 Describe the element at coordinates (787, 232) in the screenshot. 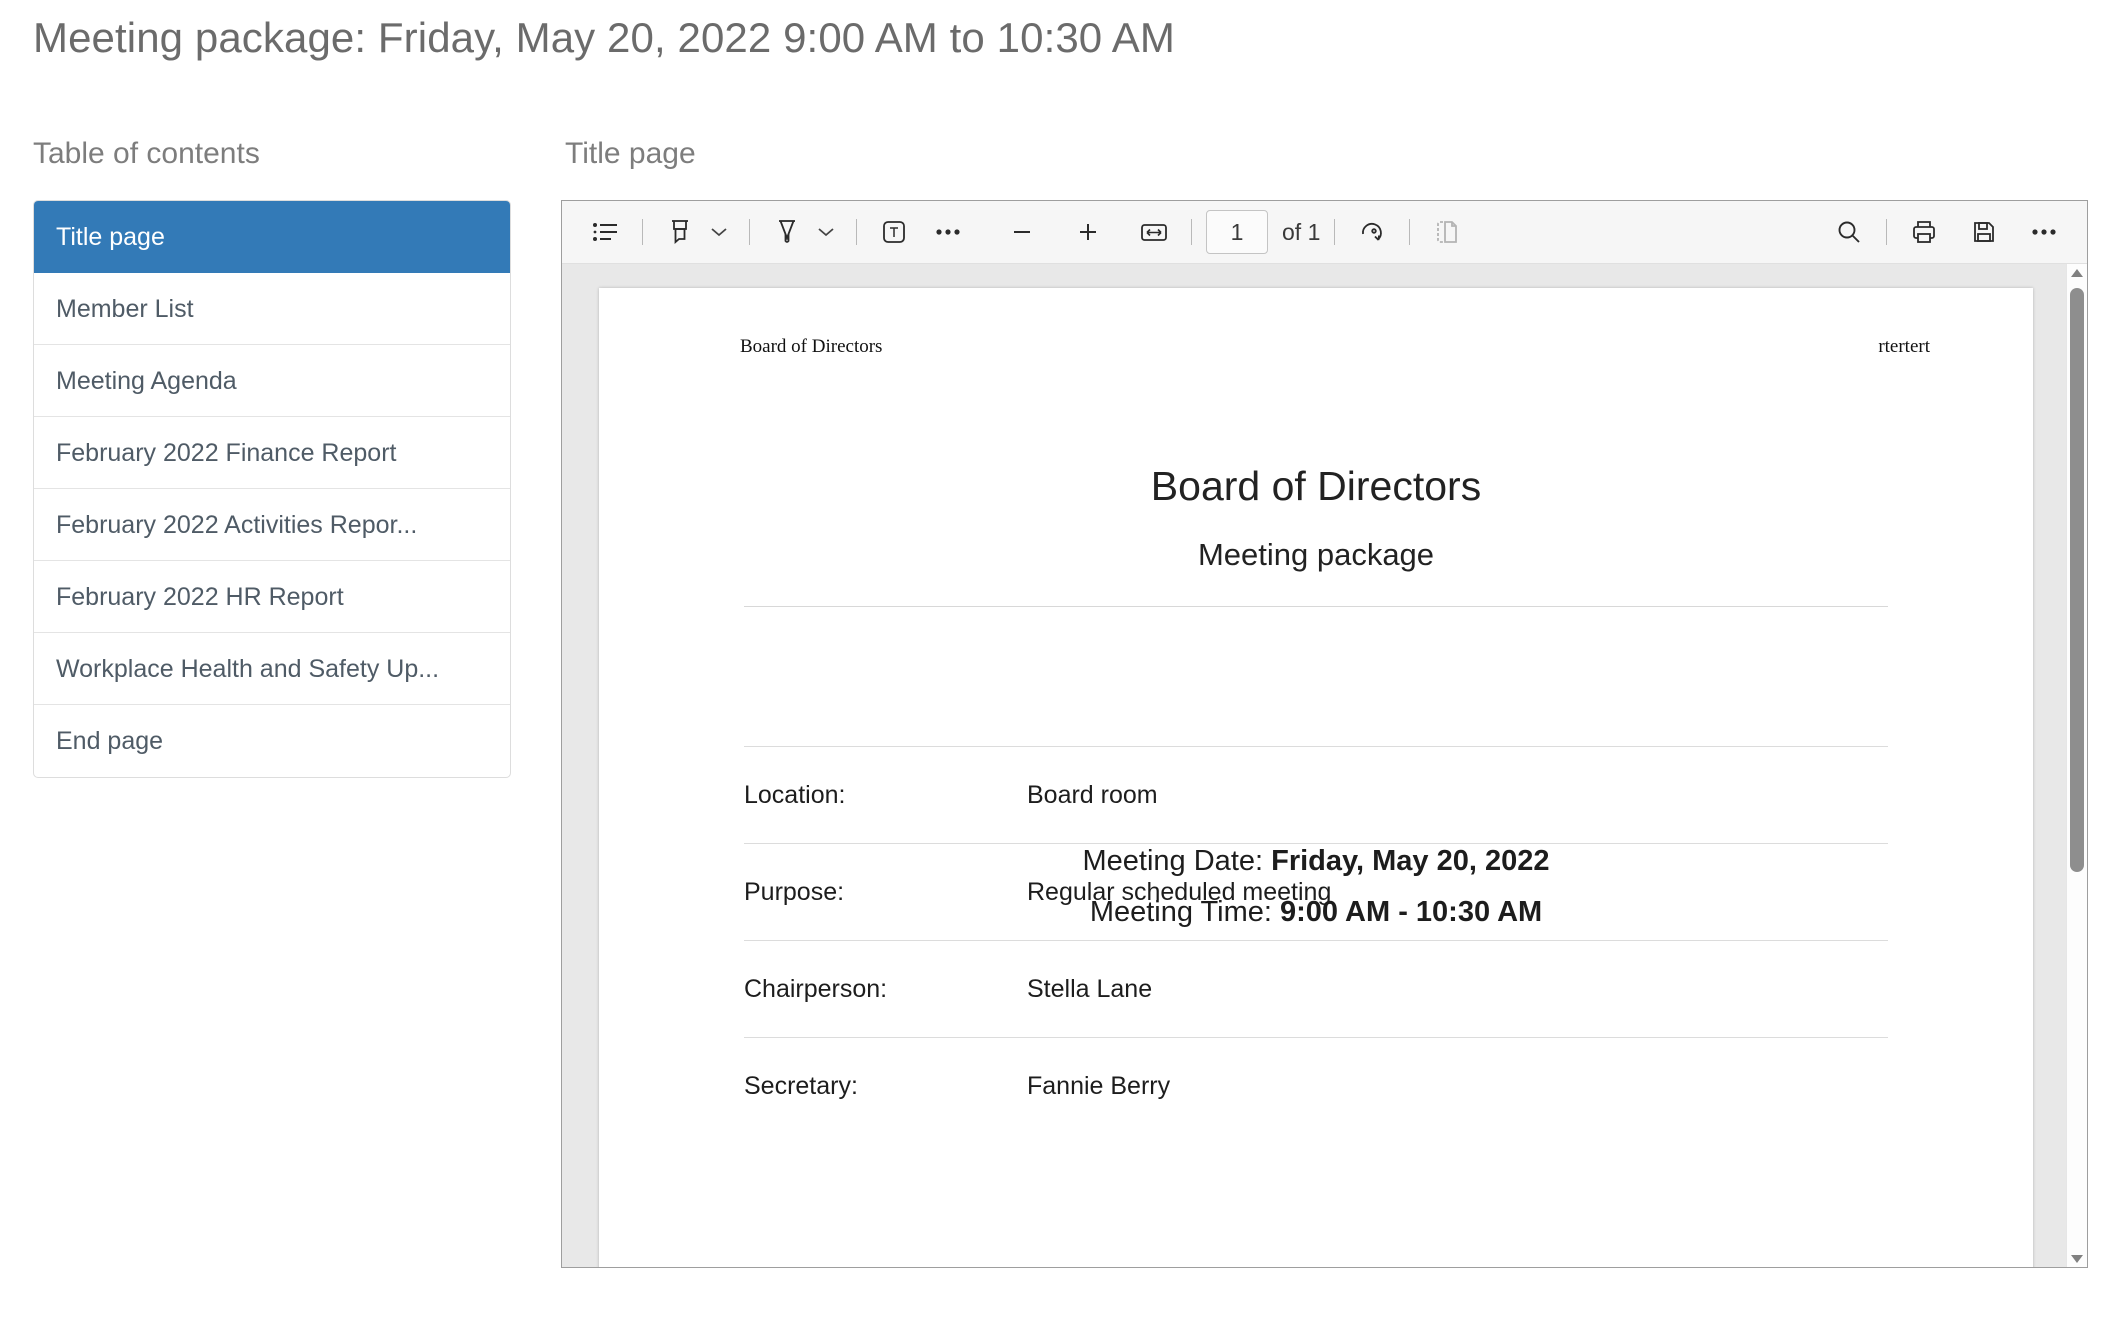

I see `pen-icon` at that location.